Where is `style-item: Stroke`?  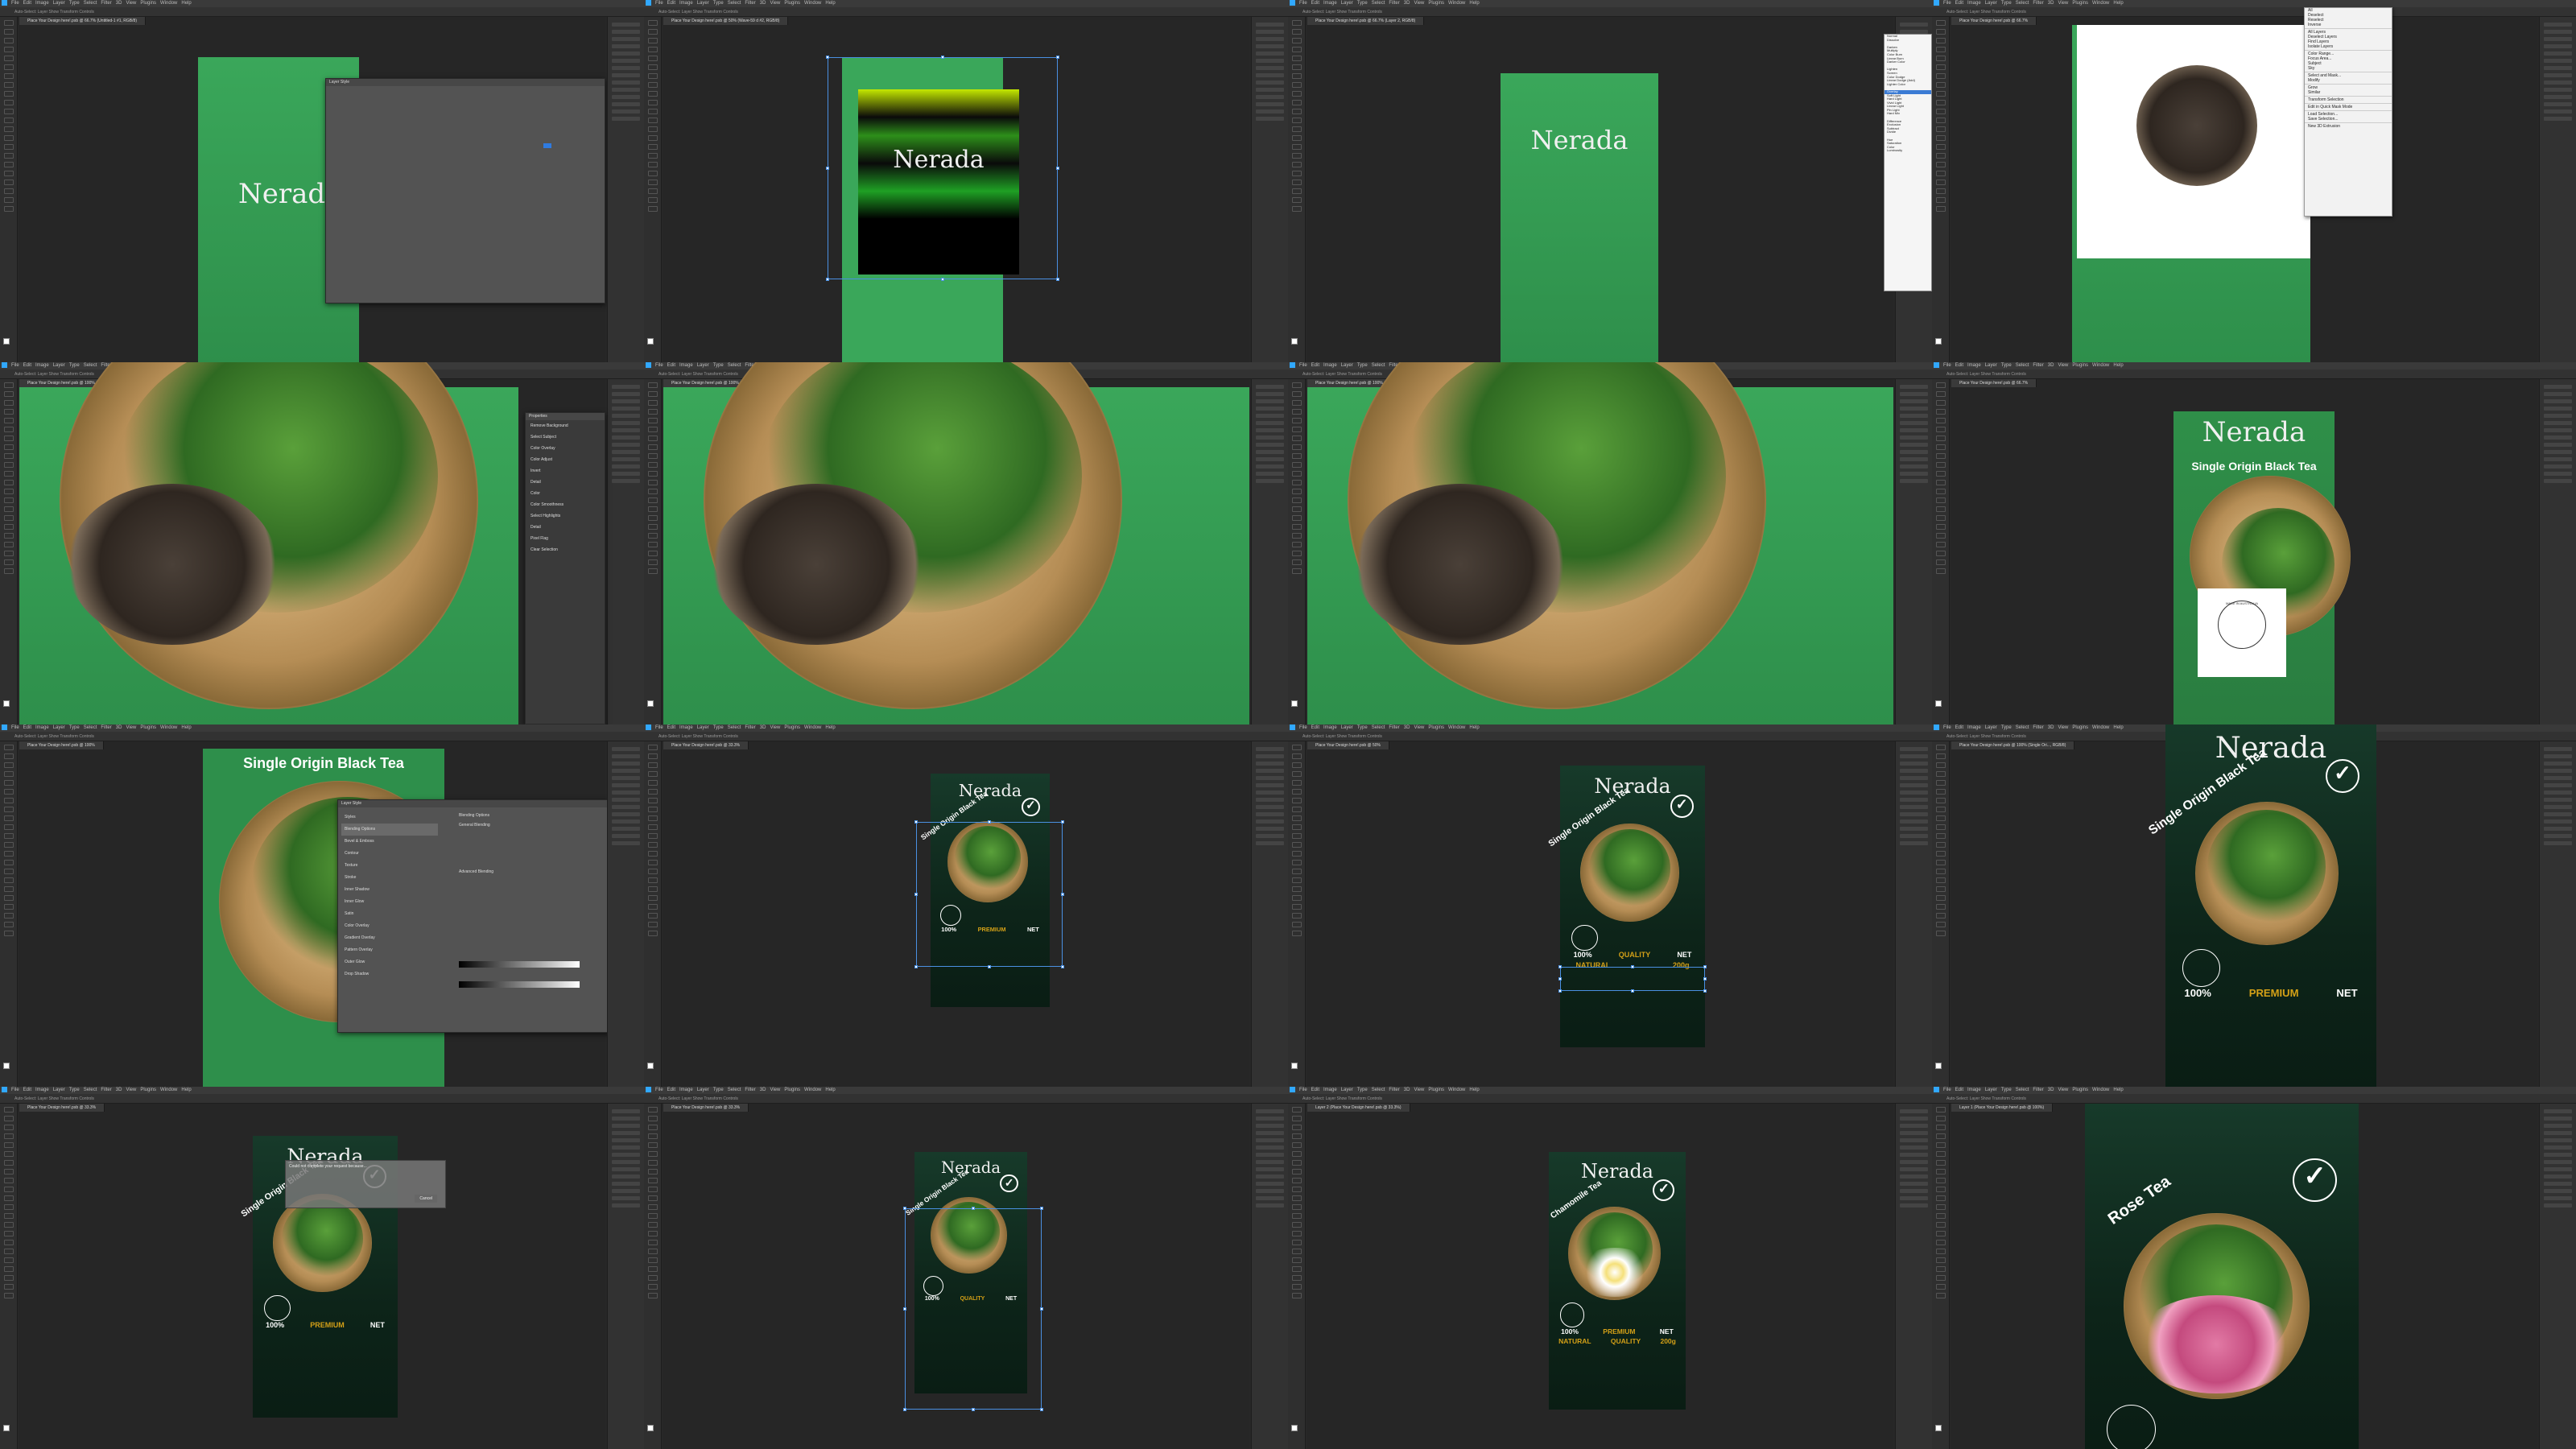
style-item: Stroke is located at coordinates (389, 878).